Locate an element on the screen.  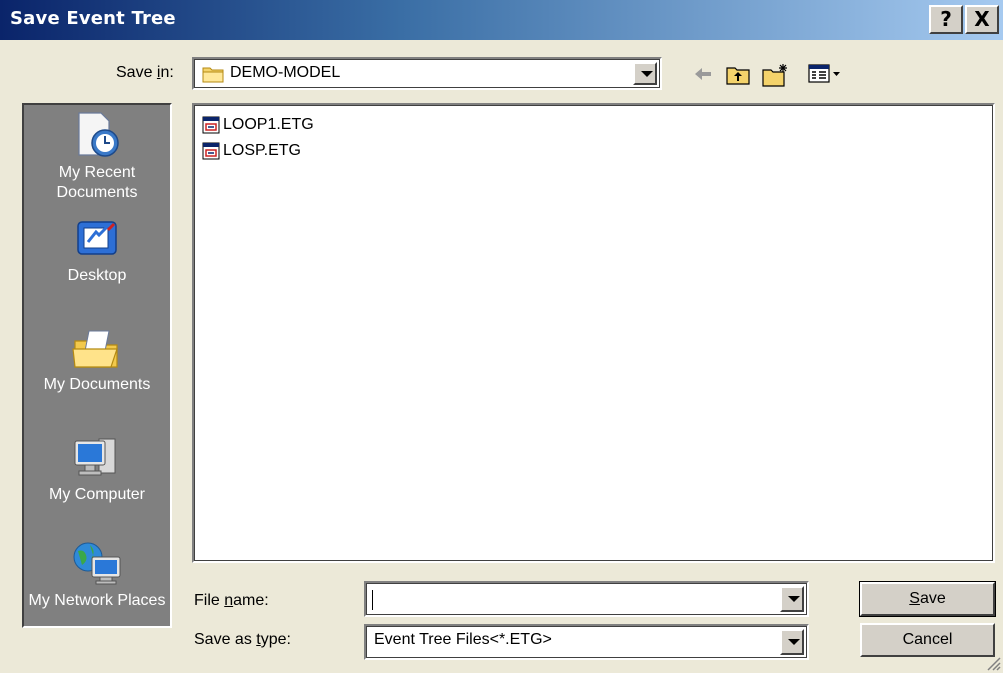
resize-grip-icon is located at coordinates (993, 663).